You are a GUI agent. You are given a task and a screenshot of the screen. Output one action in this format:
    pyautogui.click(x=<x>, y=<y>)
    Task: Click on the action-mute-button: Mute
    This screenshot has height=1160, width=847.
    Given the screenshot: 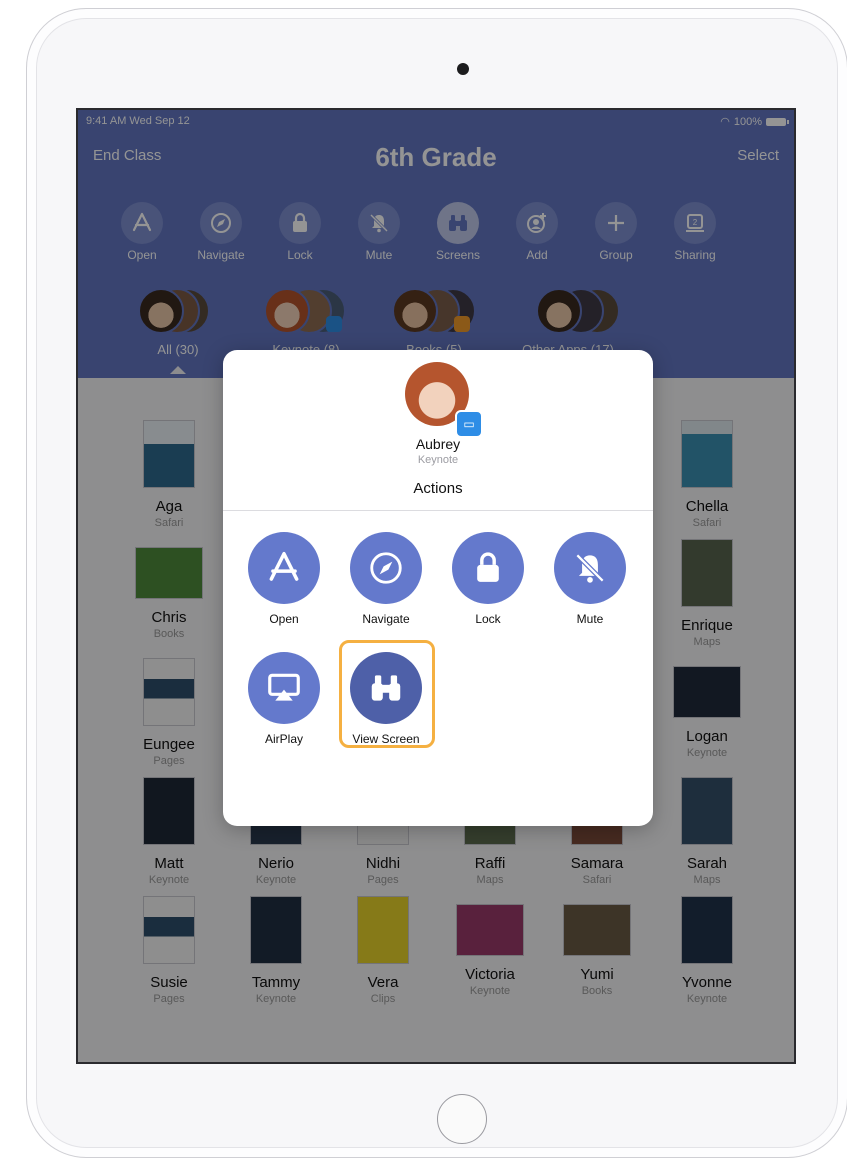 What is the action you would take?
    pyautogui.click(x=590, y=579)
    